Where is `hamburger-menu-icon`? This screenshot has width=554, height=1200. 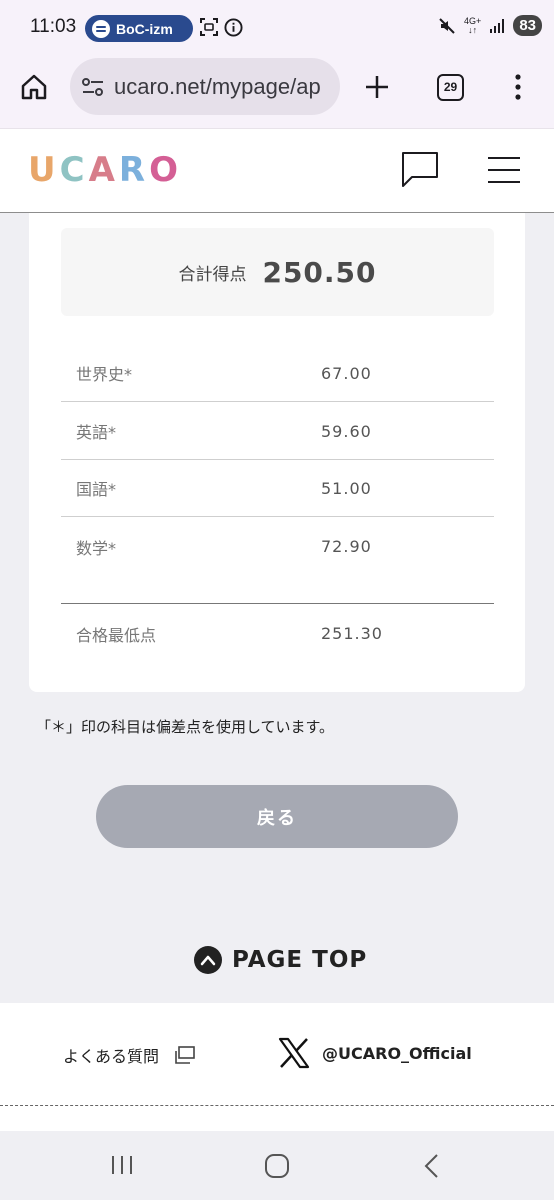
hamburger-menu-icon is located at coordinates (504, 170).